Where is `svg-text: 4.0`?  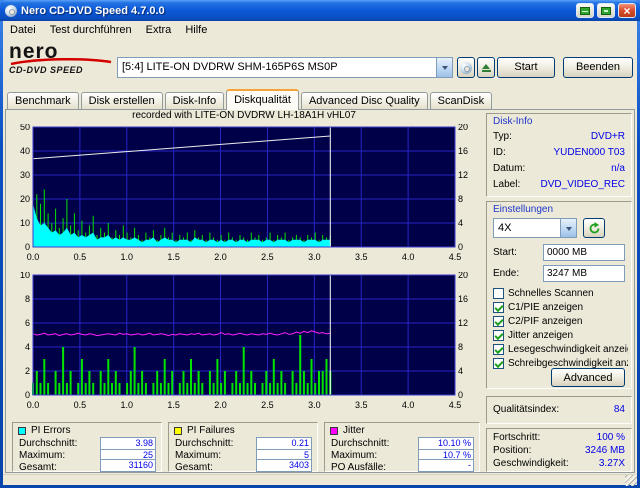 svg-text: 4.0 is located at coordinates (408, 257).